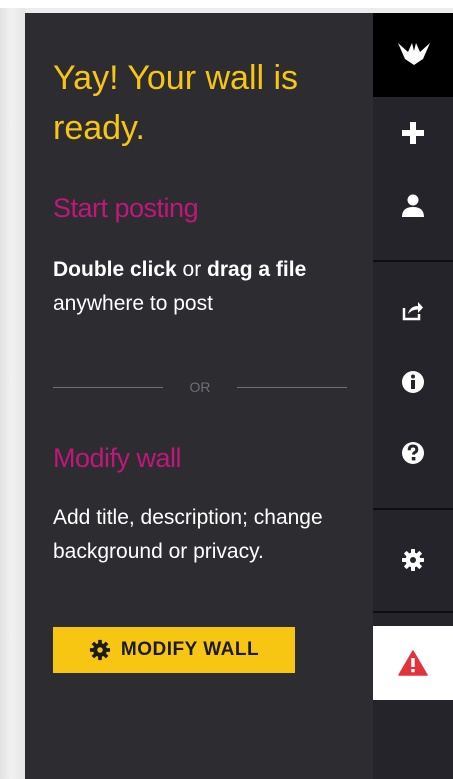  I want to click on logo-button, so click(413, 55).